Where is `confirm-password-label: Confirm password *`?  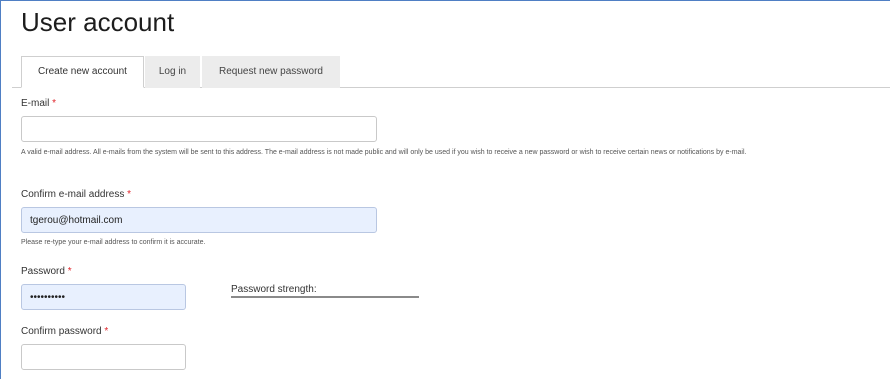
confirm-password-label: Confirm password * is located at coordinates (64, 332).